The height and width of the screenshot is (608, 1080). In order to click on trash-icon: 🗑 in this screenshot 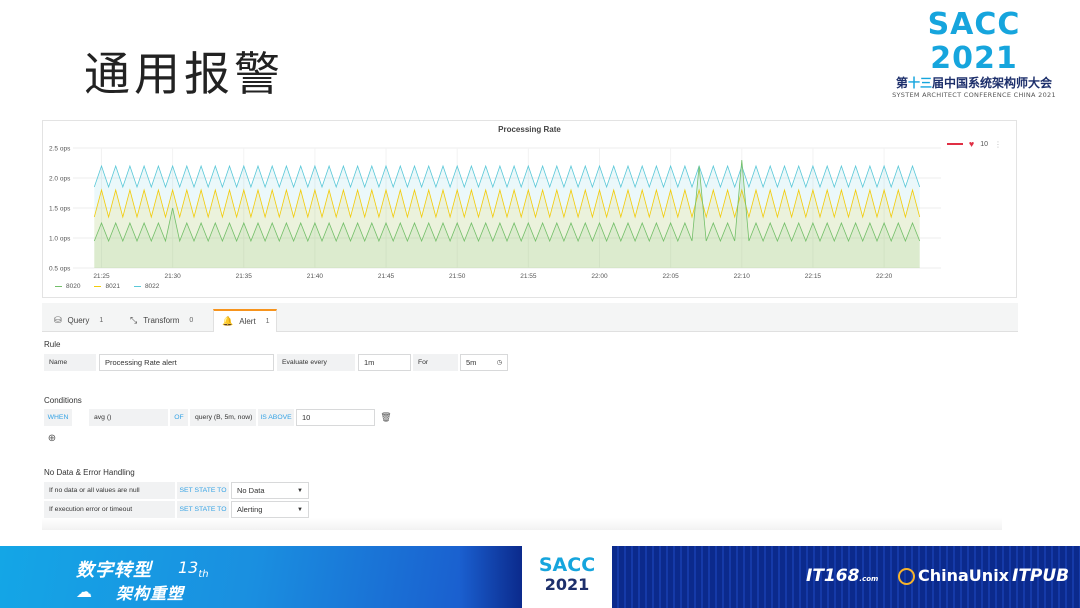, I will do `click(386, 417)`.